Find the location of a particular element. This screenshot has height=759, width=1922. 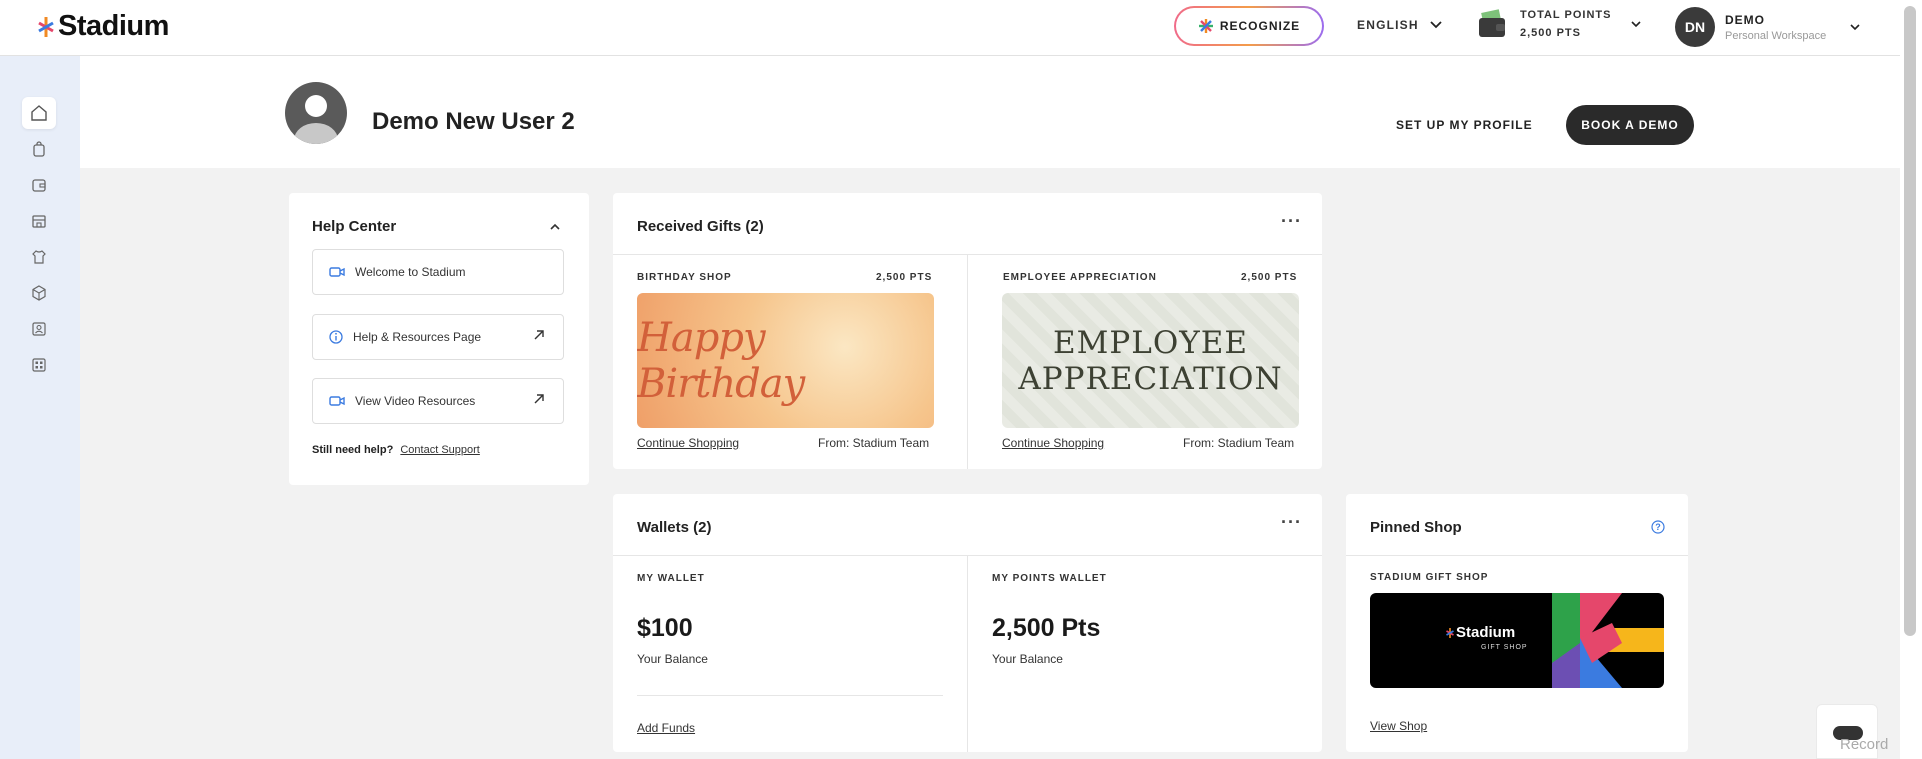

help-item-welcome: Welcome to Stadium is located at coordinates (438, 272).